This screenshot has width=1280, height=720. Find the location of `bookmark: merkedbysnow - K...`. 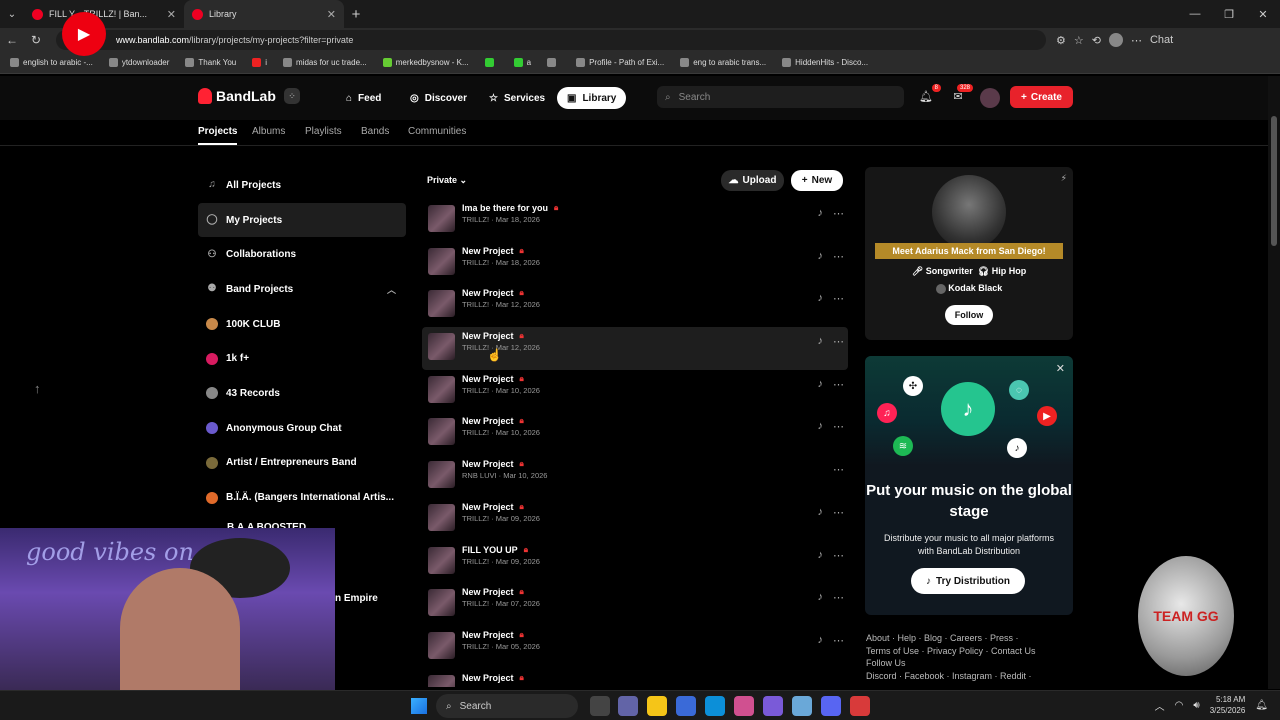

bookmark: merkedbysnow - K... is located at coordinates (425, 62).